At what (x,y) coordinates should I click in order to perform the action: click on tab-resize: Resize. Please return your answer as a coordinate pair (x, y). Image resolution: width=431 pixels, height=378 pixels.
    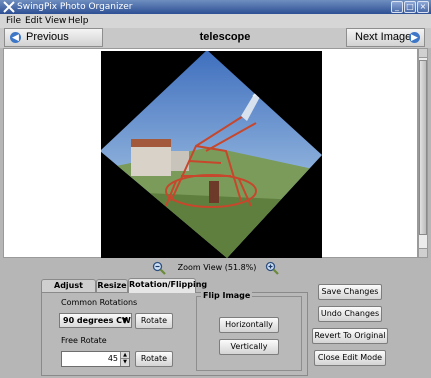
    Looking at the image, I should click on (112, 285).